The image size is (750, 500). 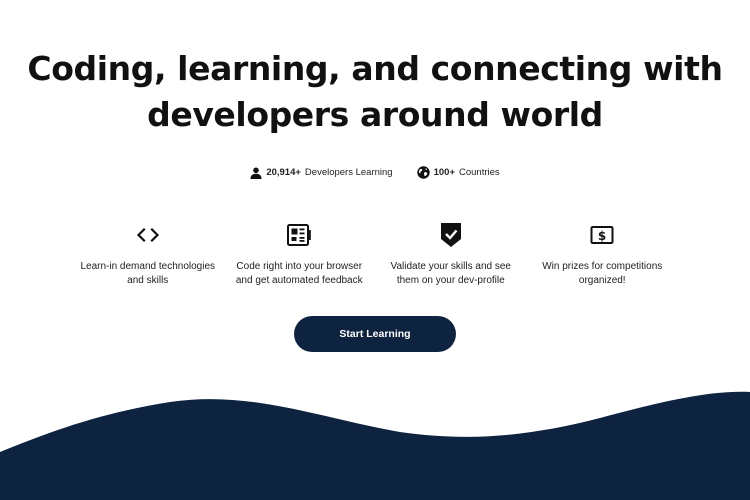 What do you see at coordinates (602, 273) in the screenshot?
I see `feature-prizes-text: Win prizes for competitions organized!` at bounding box center [602, 273].